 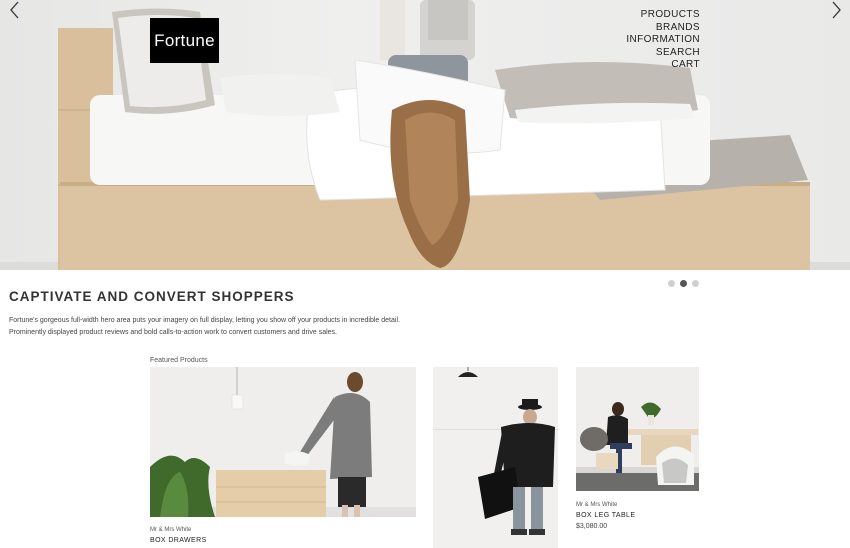 I want to click on product-card: Mr & Mrs White BOX LEG TABLE $3,080.00, so click(x=637, y=457).